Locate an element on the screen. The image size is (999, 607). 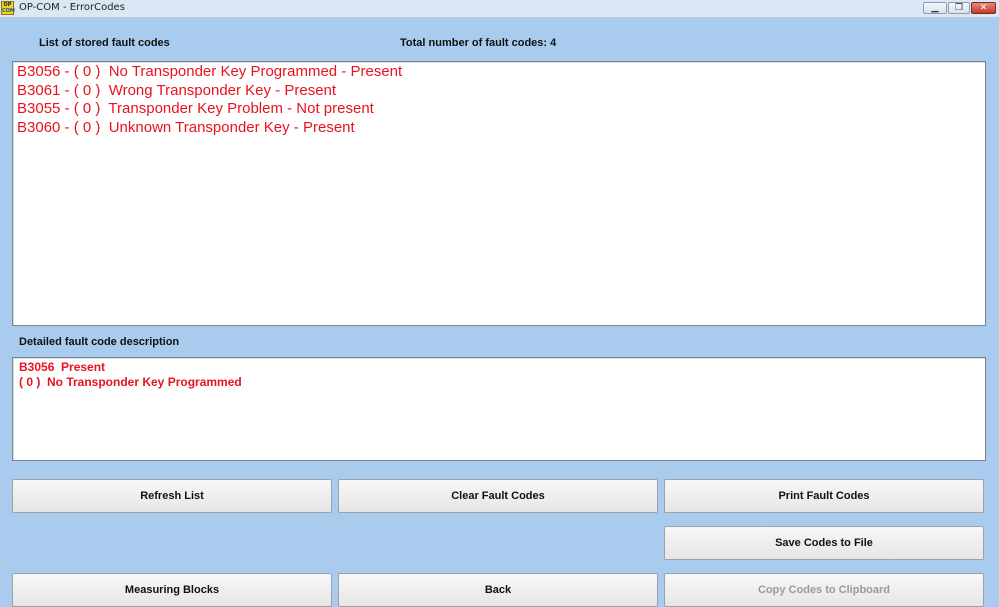
save-codes-to-file-button: Save Codes to File is located at coordinates (824, 543).